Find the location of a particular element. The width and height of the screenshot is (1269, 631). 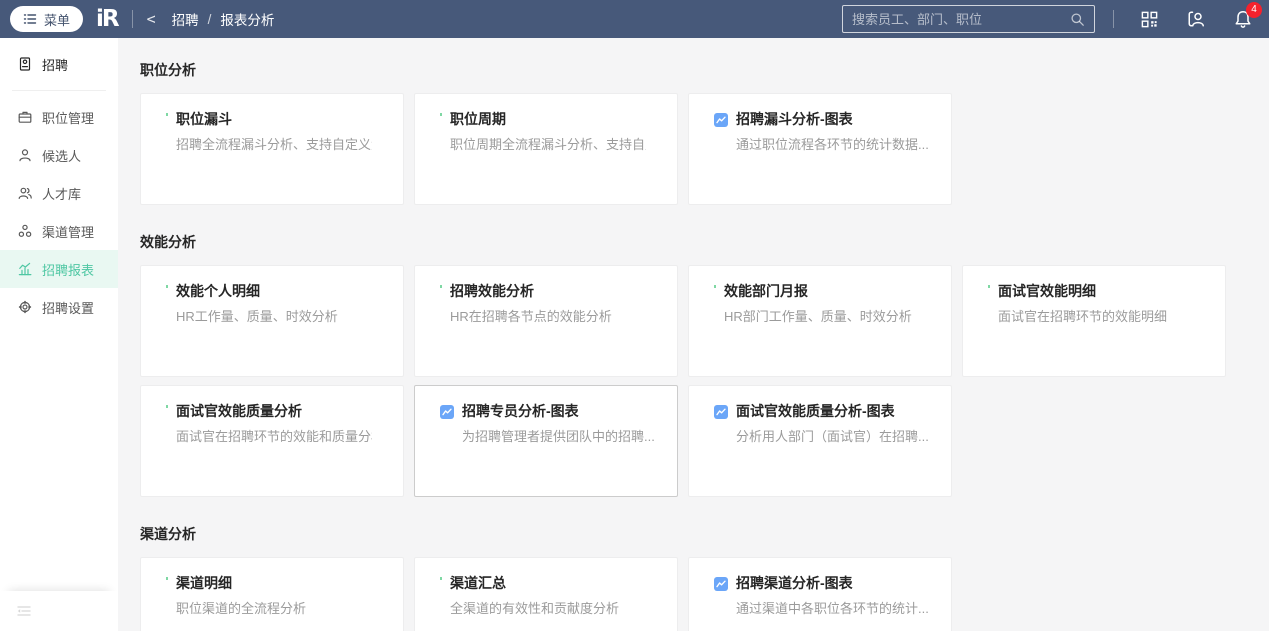

report-card: 面试官效能质量分析面试官在招聘环节的效能和质量分析 is located at coordinates (272, 441).